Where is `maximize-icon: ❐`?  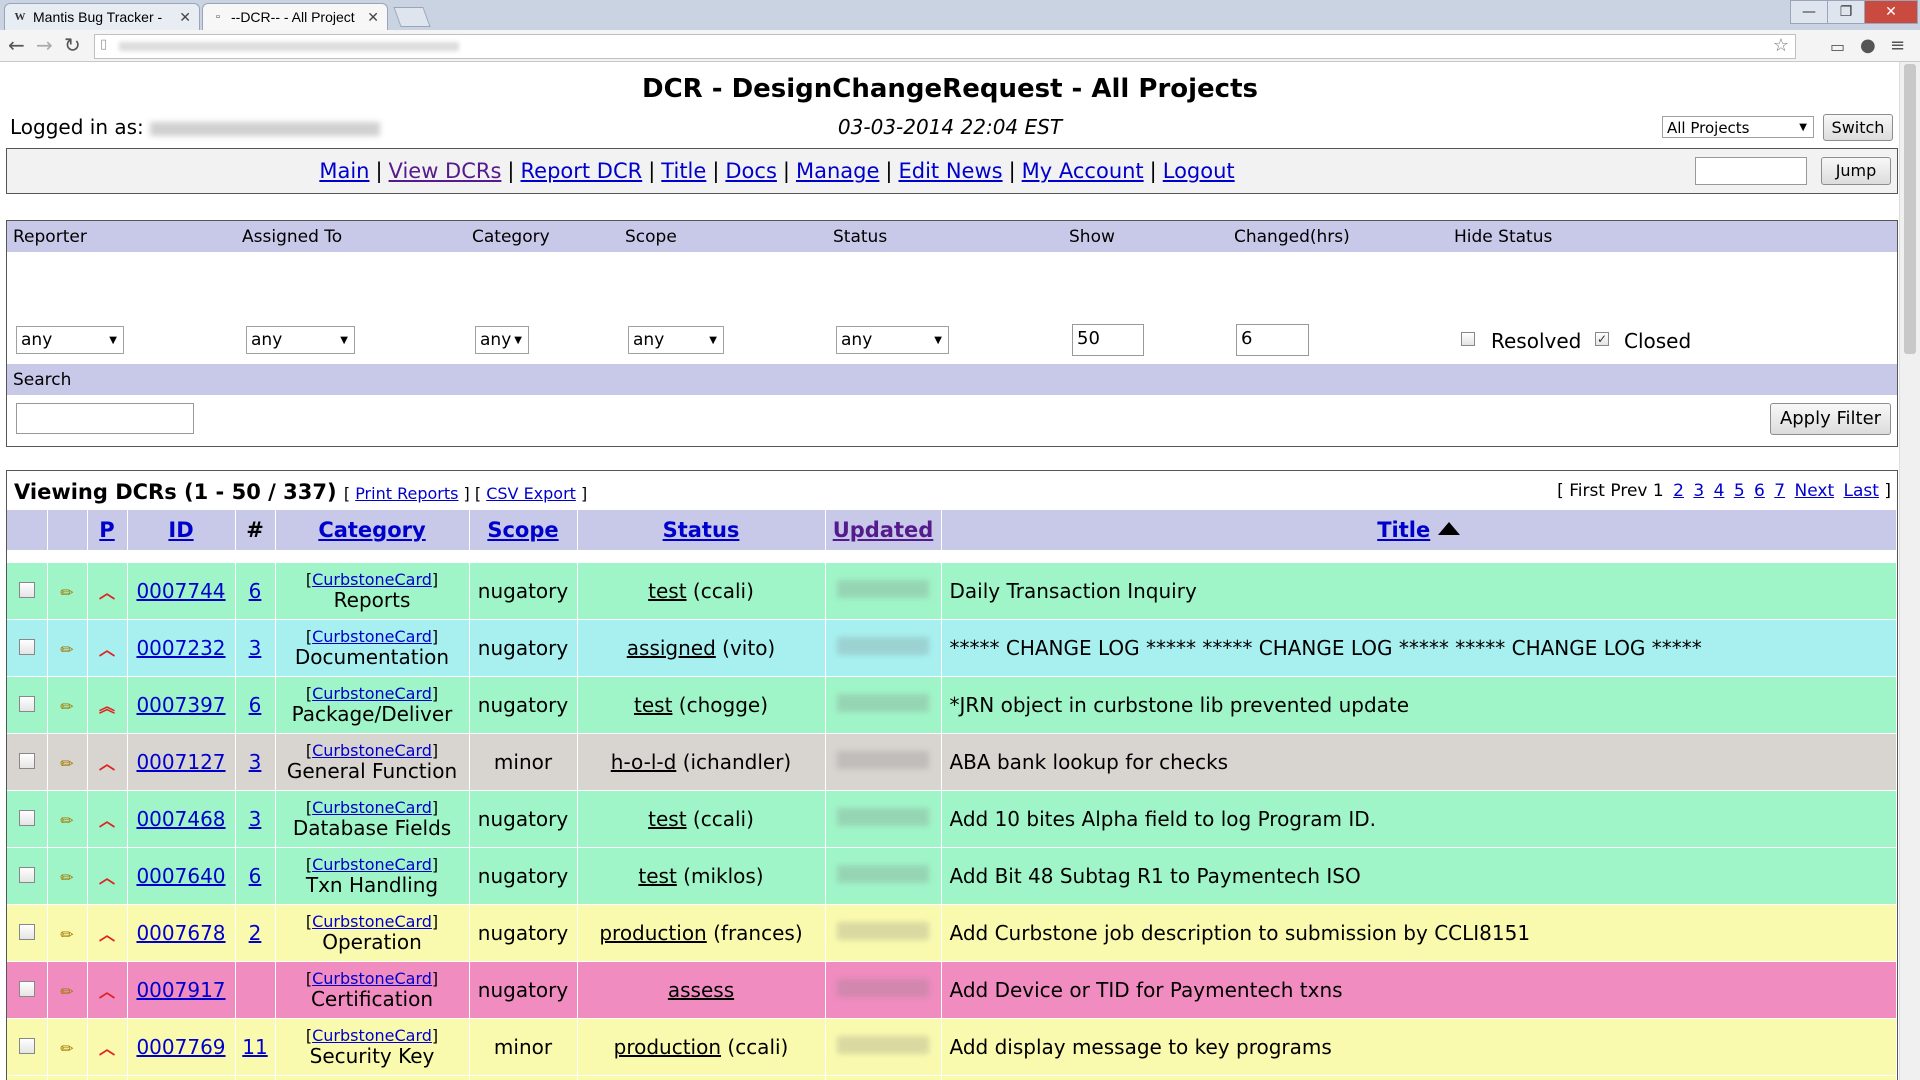 maximize-icon: ❐ is located at coordinates (1846, 12).